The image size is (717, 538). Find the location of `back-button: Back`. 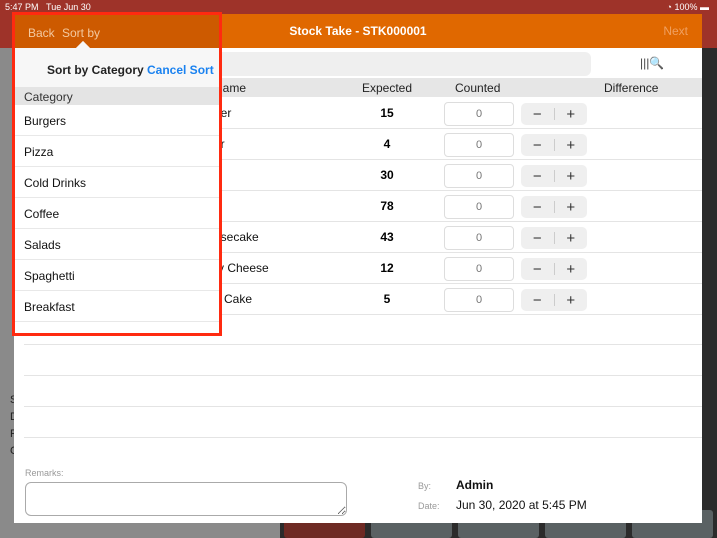

back-button: Back is located at coordinates (41, 33).